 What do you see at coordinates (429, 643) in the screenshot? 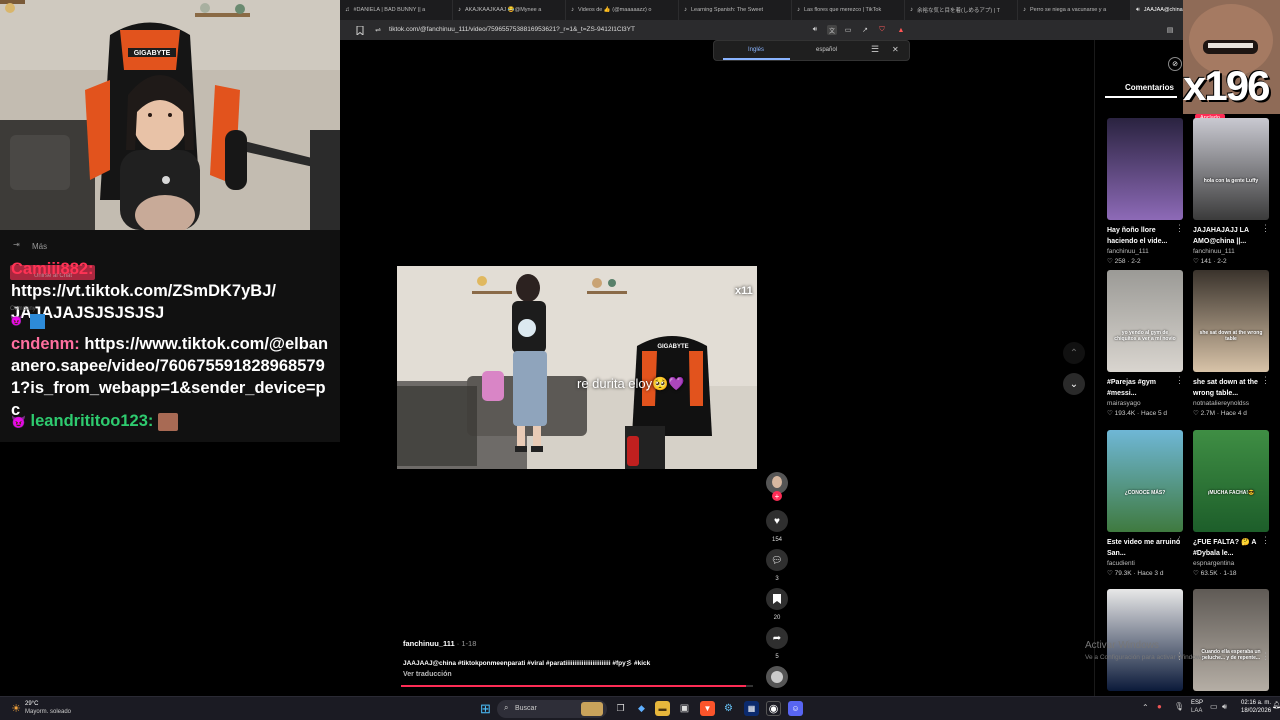
I see `video-author: fanchinuu_111` at bounding box center [429, 643].